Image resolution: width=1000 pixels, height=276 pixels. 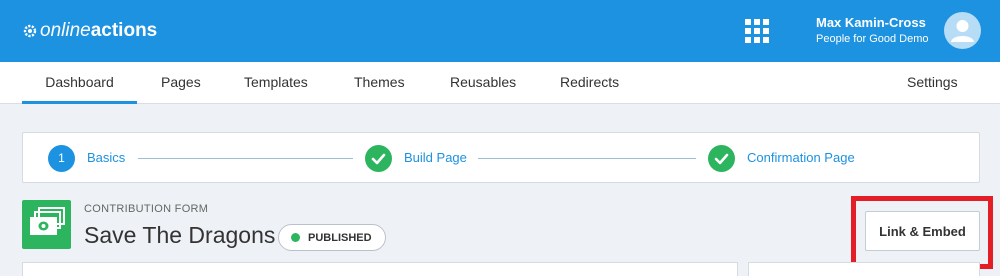 I want to click on avatar, so click(x=962, y=30).